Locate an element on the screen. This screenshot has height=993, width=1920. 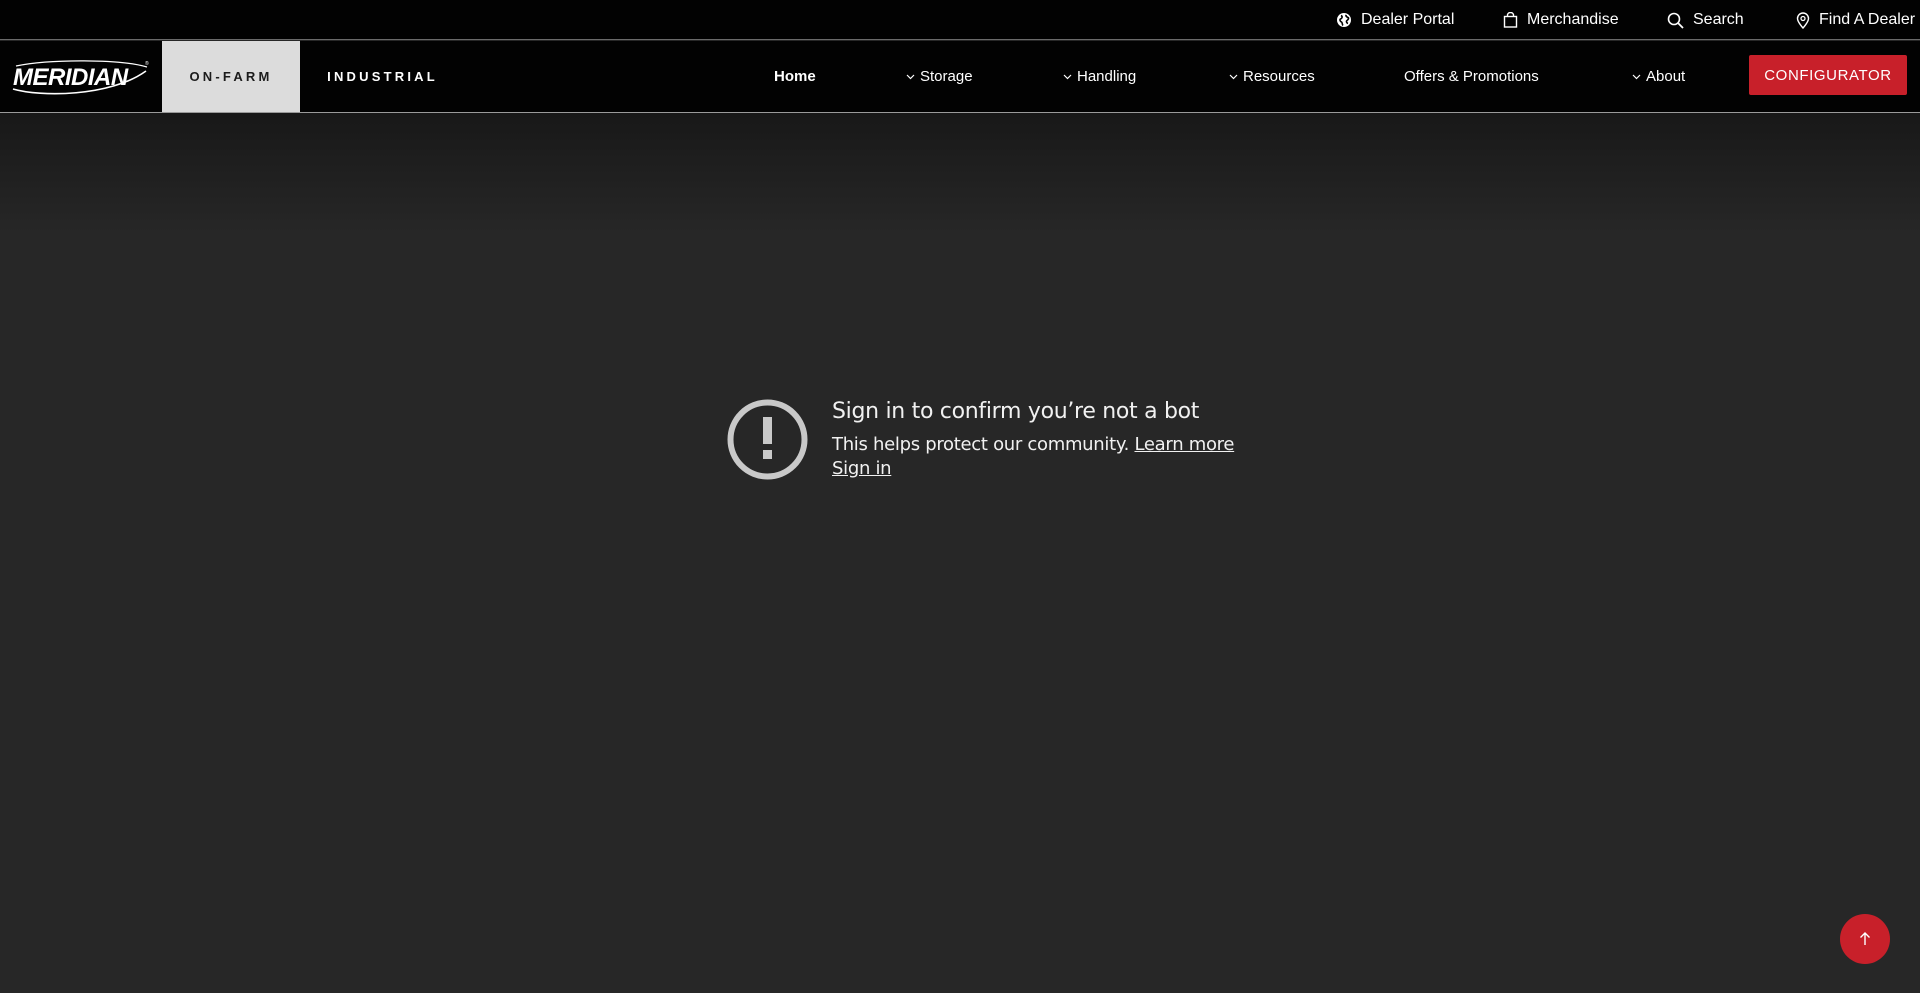
globe-icon is located at coordinates (1344, 20).